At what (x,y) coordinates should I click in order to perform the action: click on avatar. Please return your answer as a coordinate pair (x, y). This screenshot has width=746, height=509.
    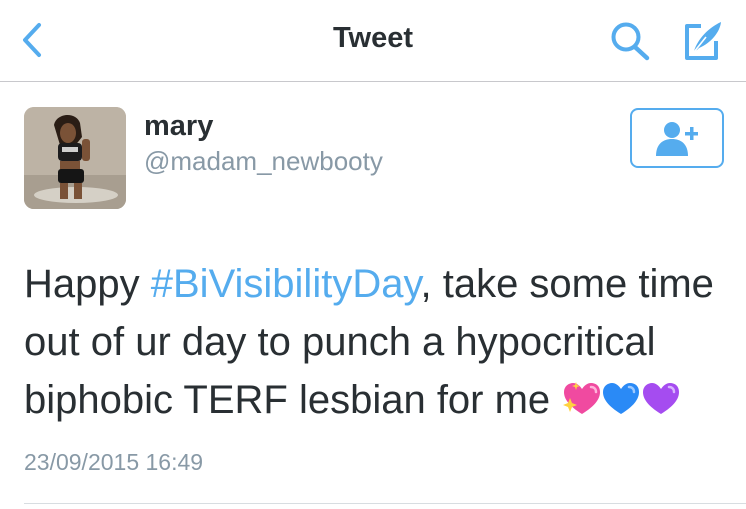
    Looking at the image, I should click on (75, 158).